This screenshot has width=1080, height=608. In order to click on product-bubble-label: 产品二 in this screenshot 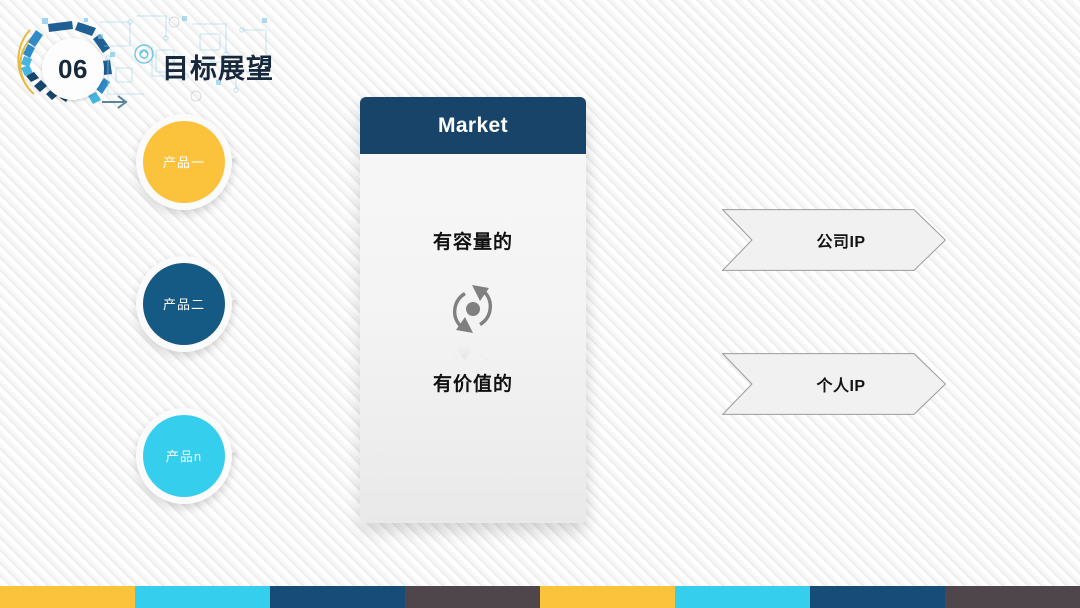, I will do `click(183, 304)`.